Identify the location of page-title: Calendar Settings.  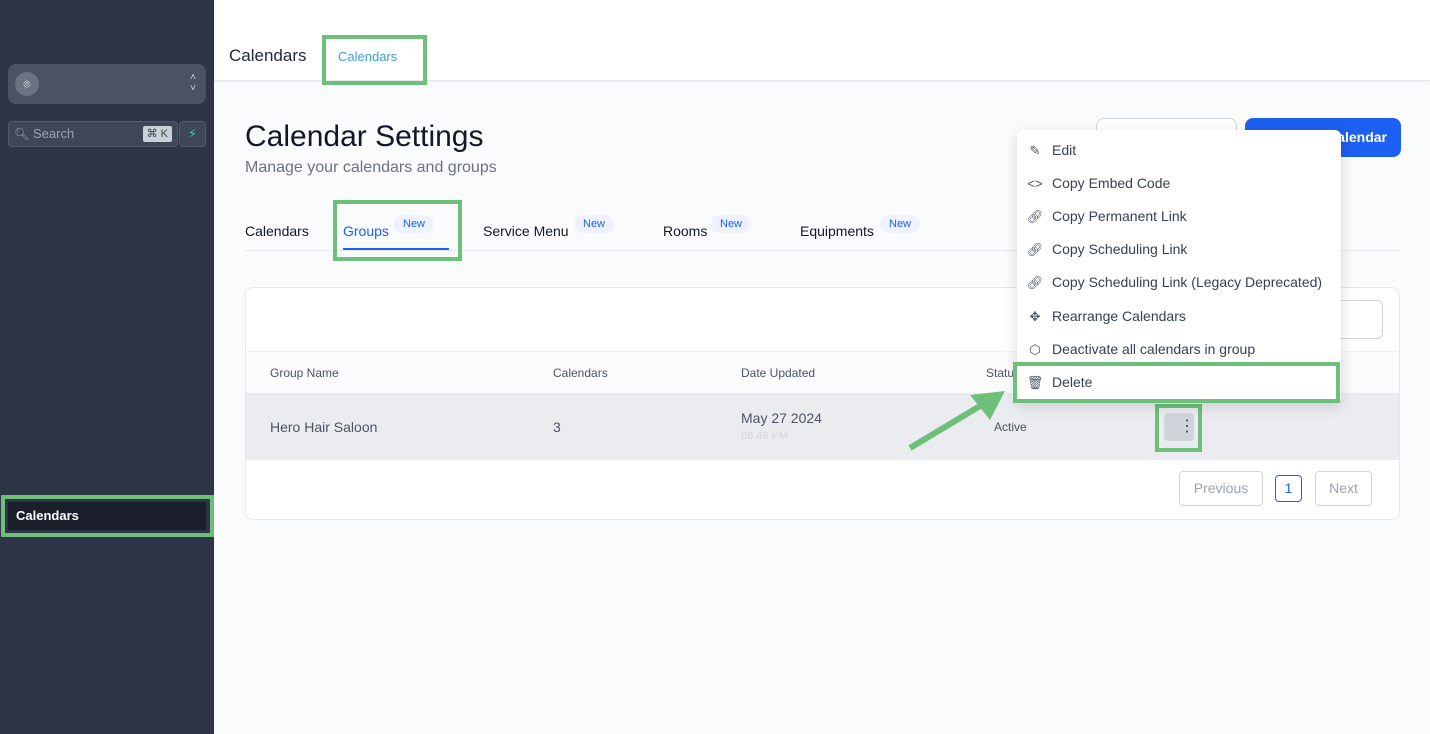
(364, 136).